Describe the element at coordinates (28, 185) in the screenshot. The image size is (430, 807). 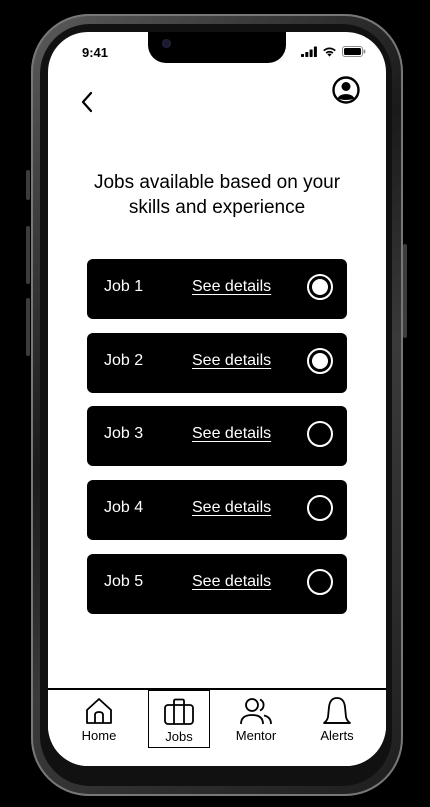
I see `mute-switch` at that location.